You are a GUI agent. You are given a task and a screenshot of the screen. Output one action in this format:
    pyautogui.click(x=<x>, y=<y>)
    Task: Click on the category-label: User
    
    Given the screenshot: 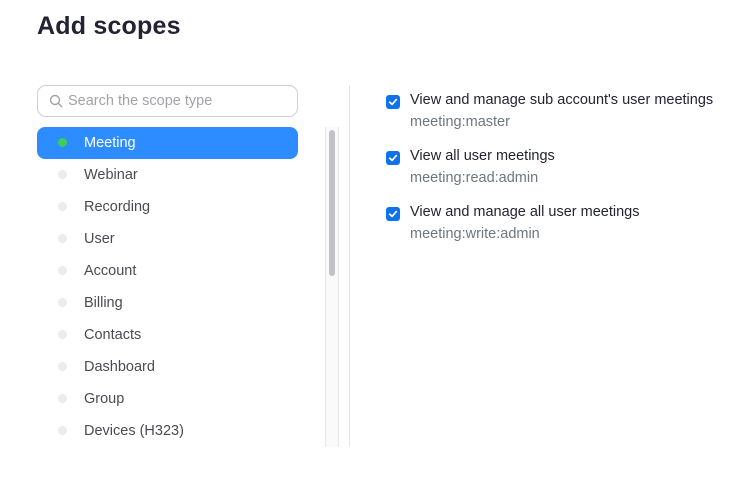 What is the action you would take?
    pyautogui.click(x=99, y=239)
    